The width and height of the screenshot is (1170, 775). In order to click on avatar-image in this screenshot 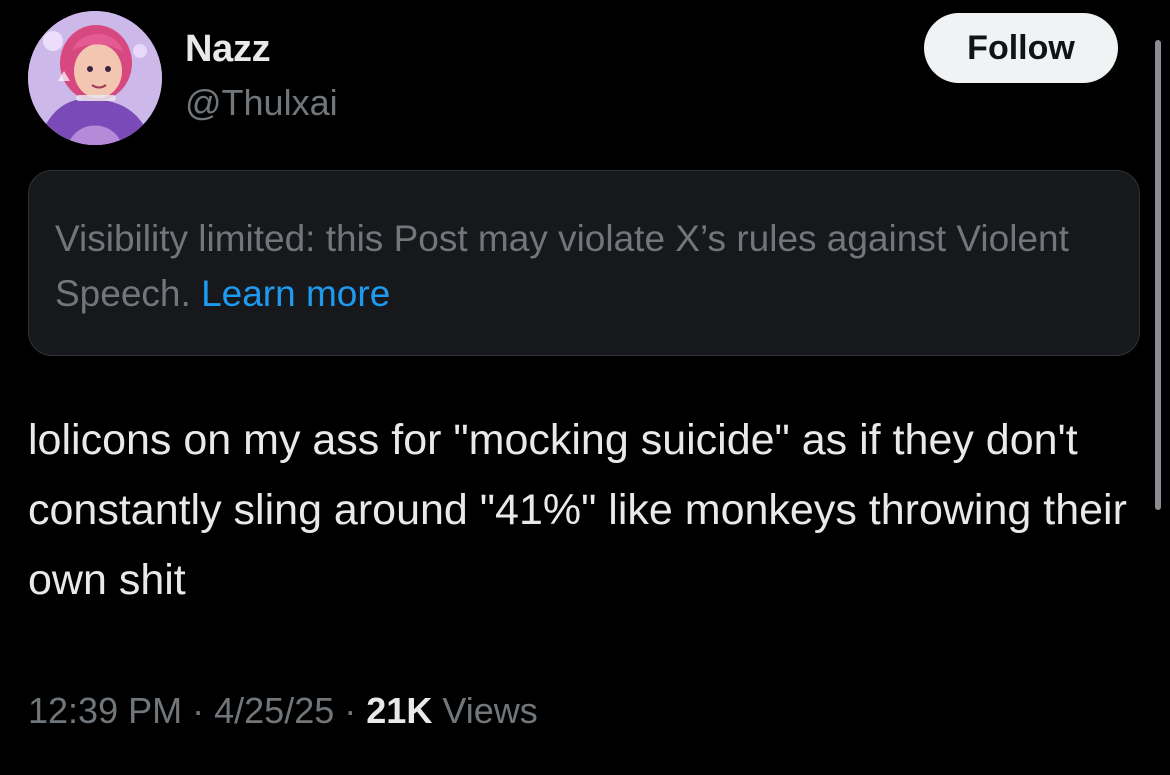, I will do `click(95, 78)`.